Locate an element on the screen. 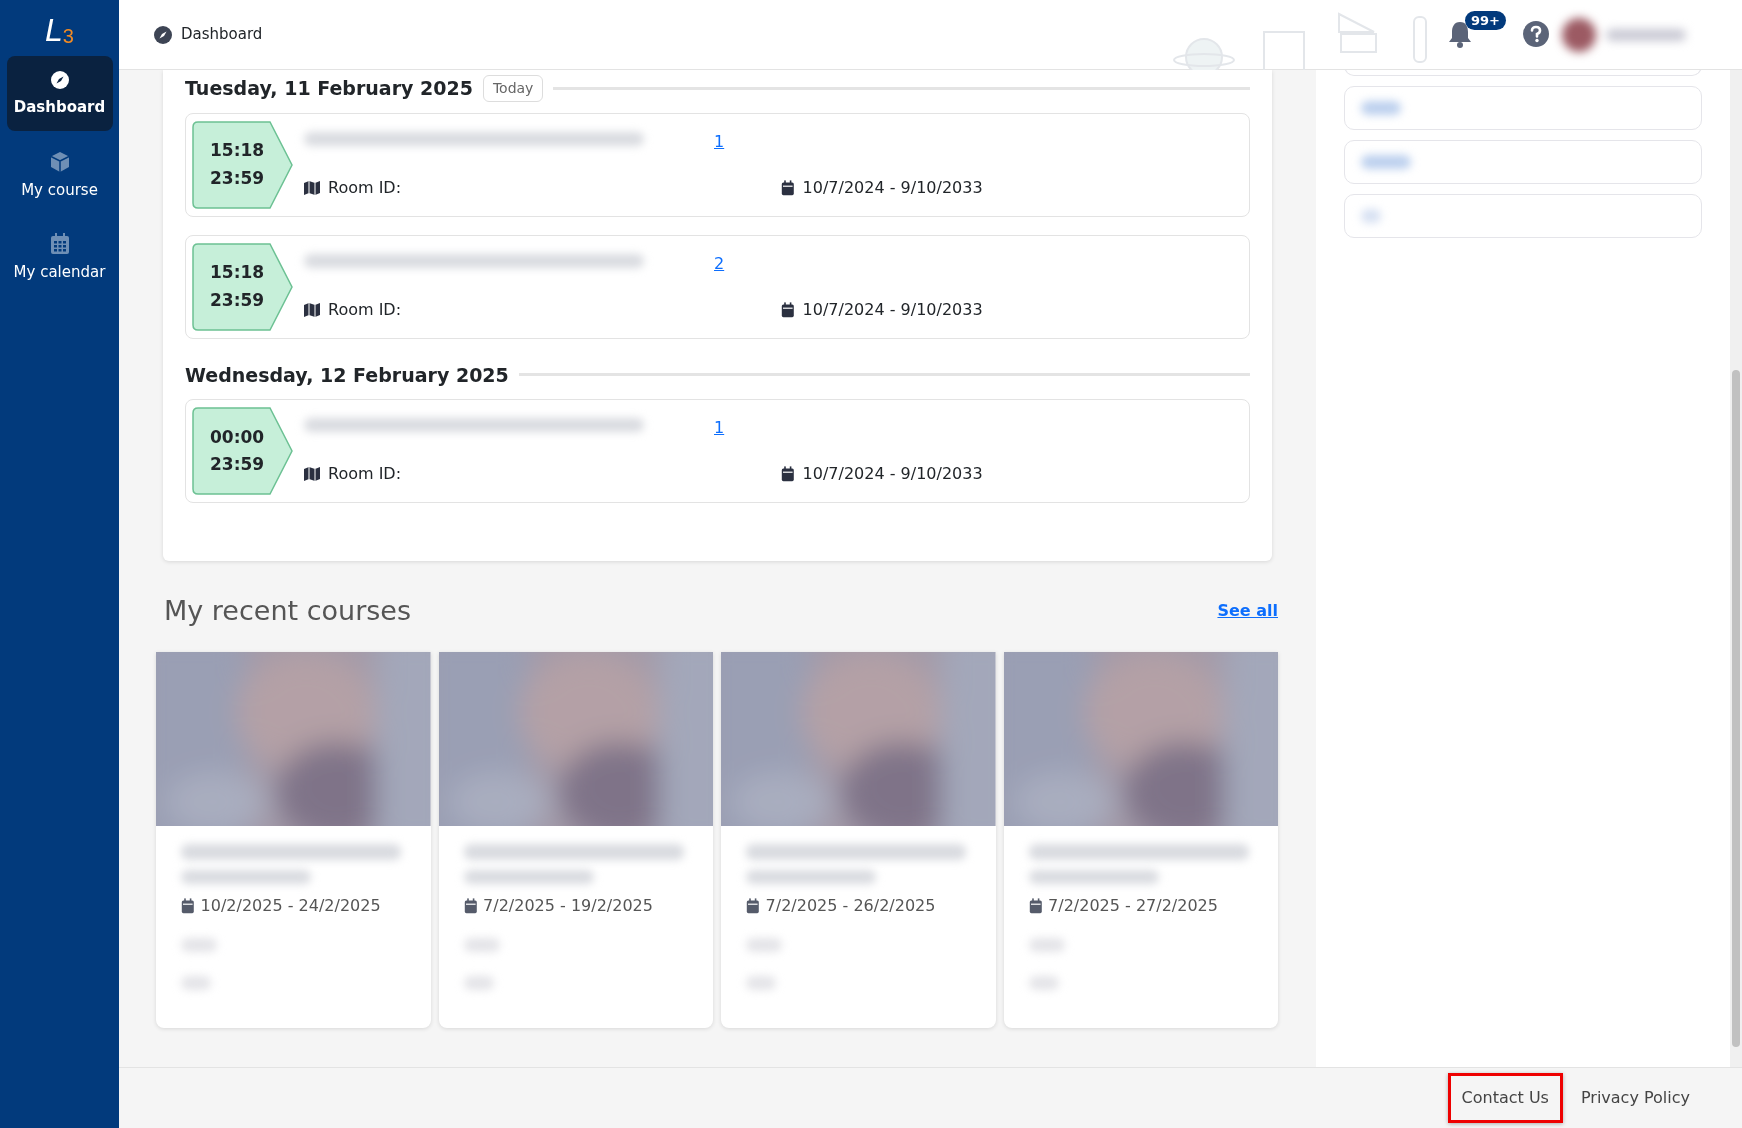  breadcrumb-text: Dashboard is located at coordinates (222, 35).